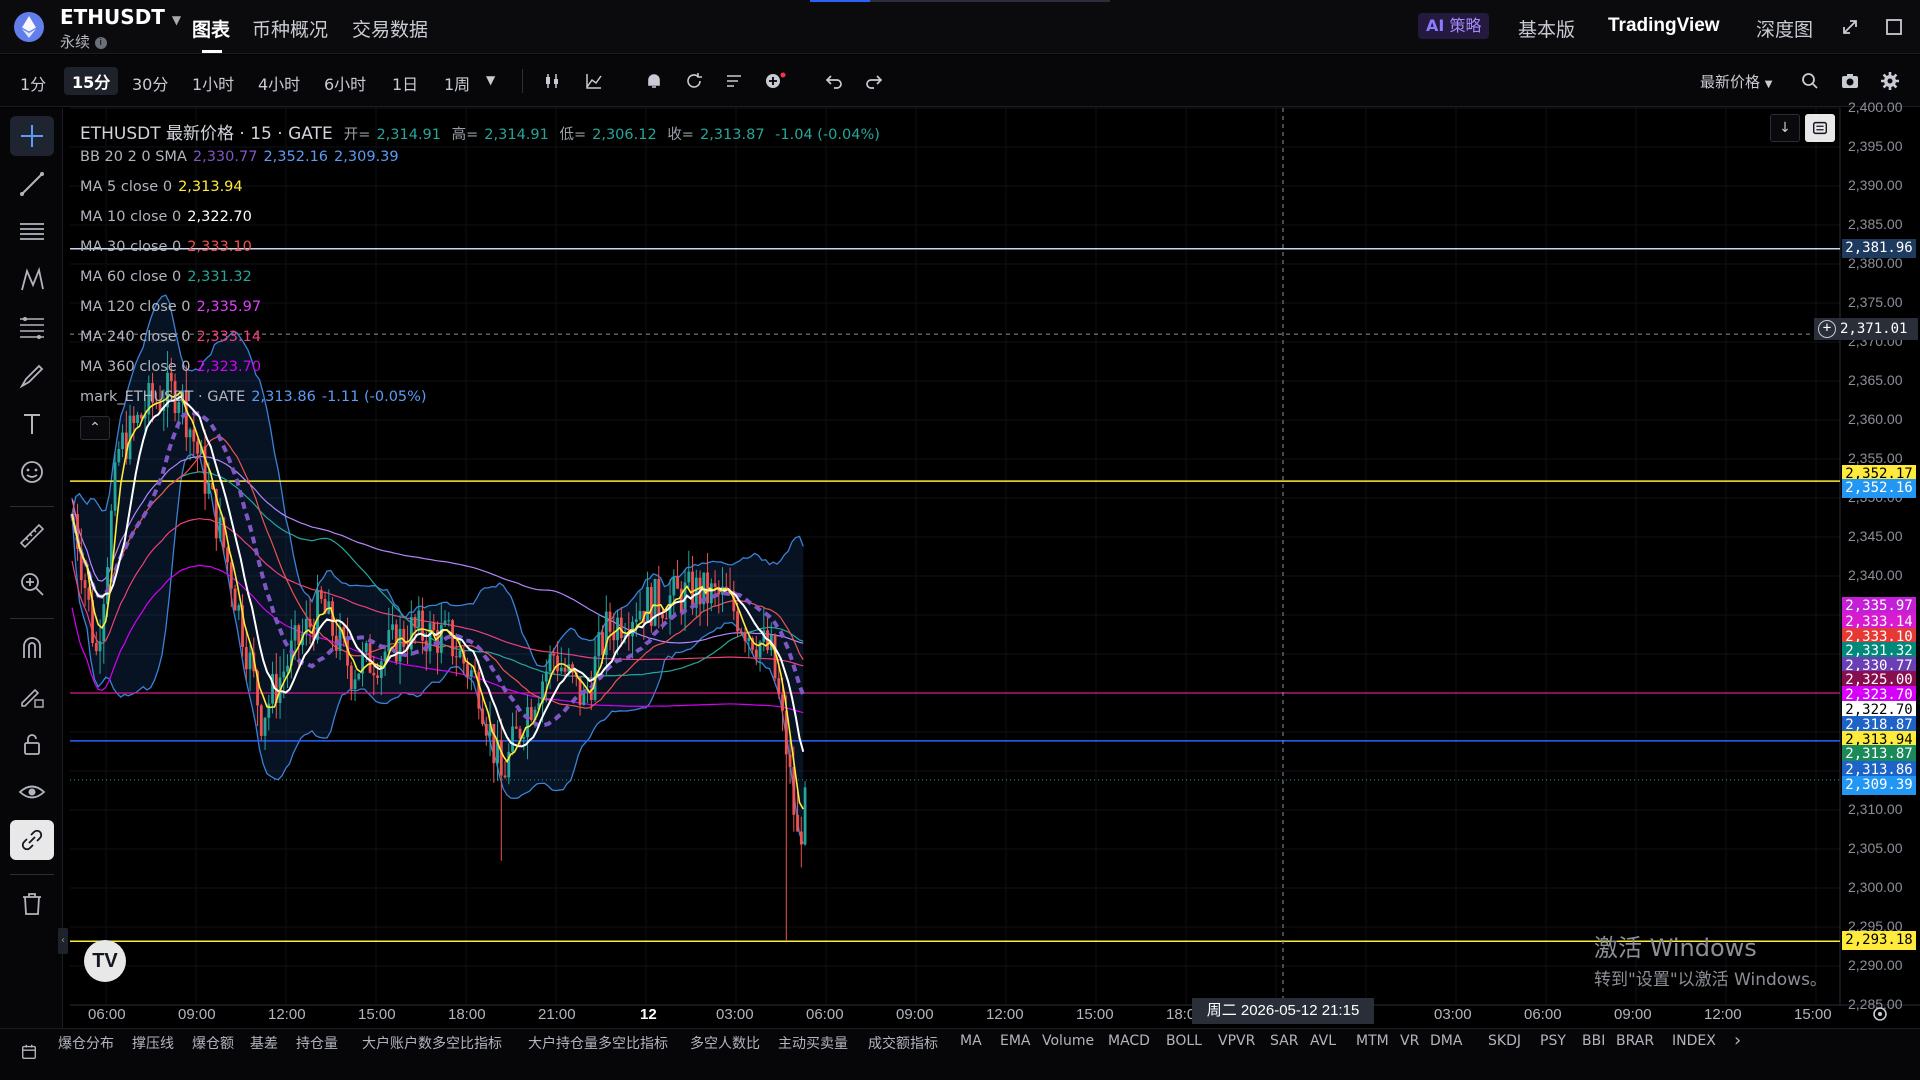  What do you see at coordinates (1875, 458) in the screenshot?
I see `price-tick-label: 2,355.00` at bounding box center [1875, 458].